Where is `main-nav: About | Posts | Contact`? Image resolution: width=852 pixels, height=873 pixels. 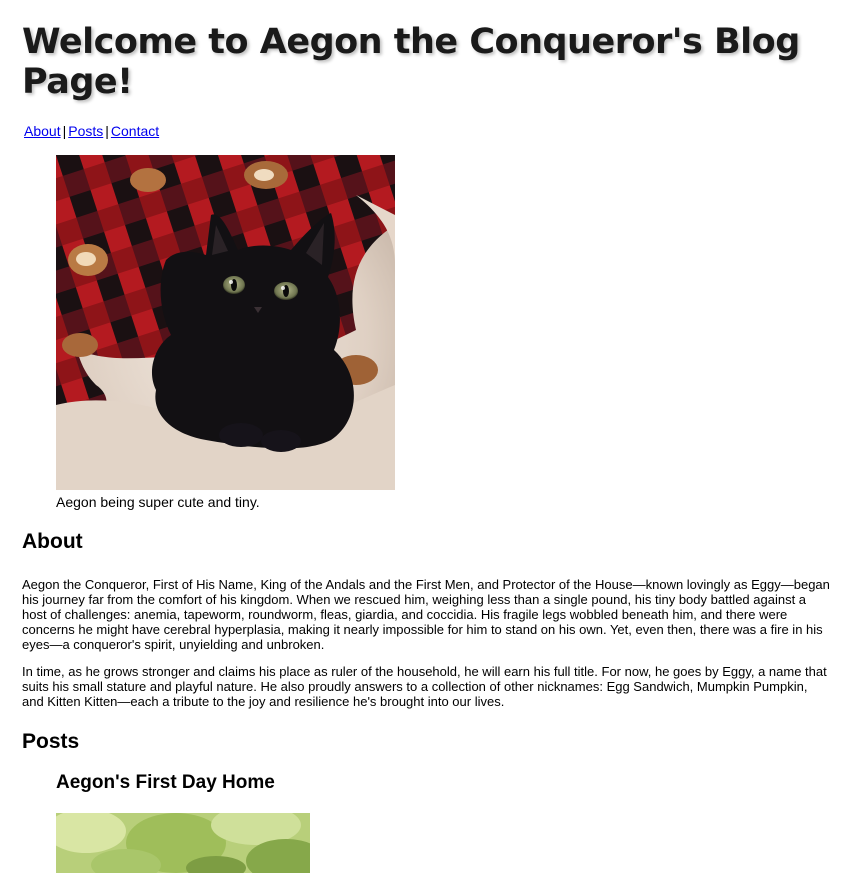 main-nav: About | Posts | Contact is located at coordinates (426, 131).